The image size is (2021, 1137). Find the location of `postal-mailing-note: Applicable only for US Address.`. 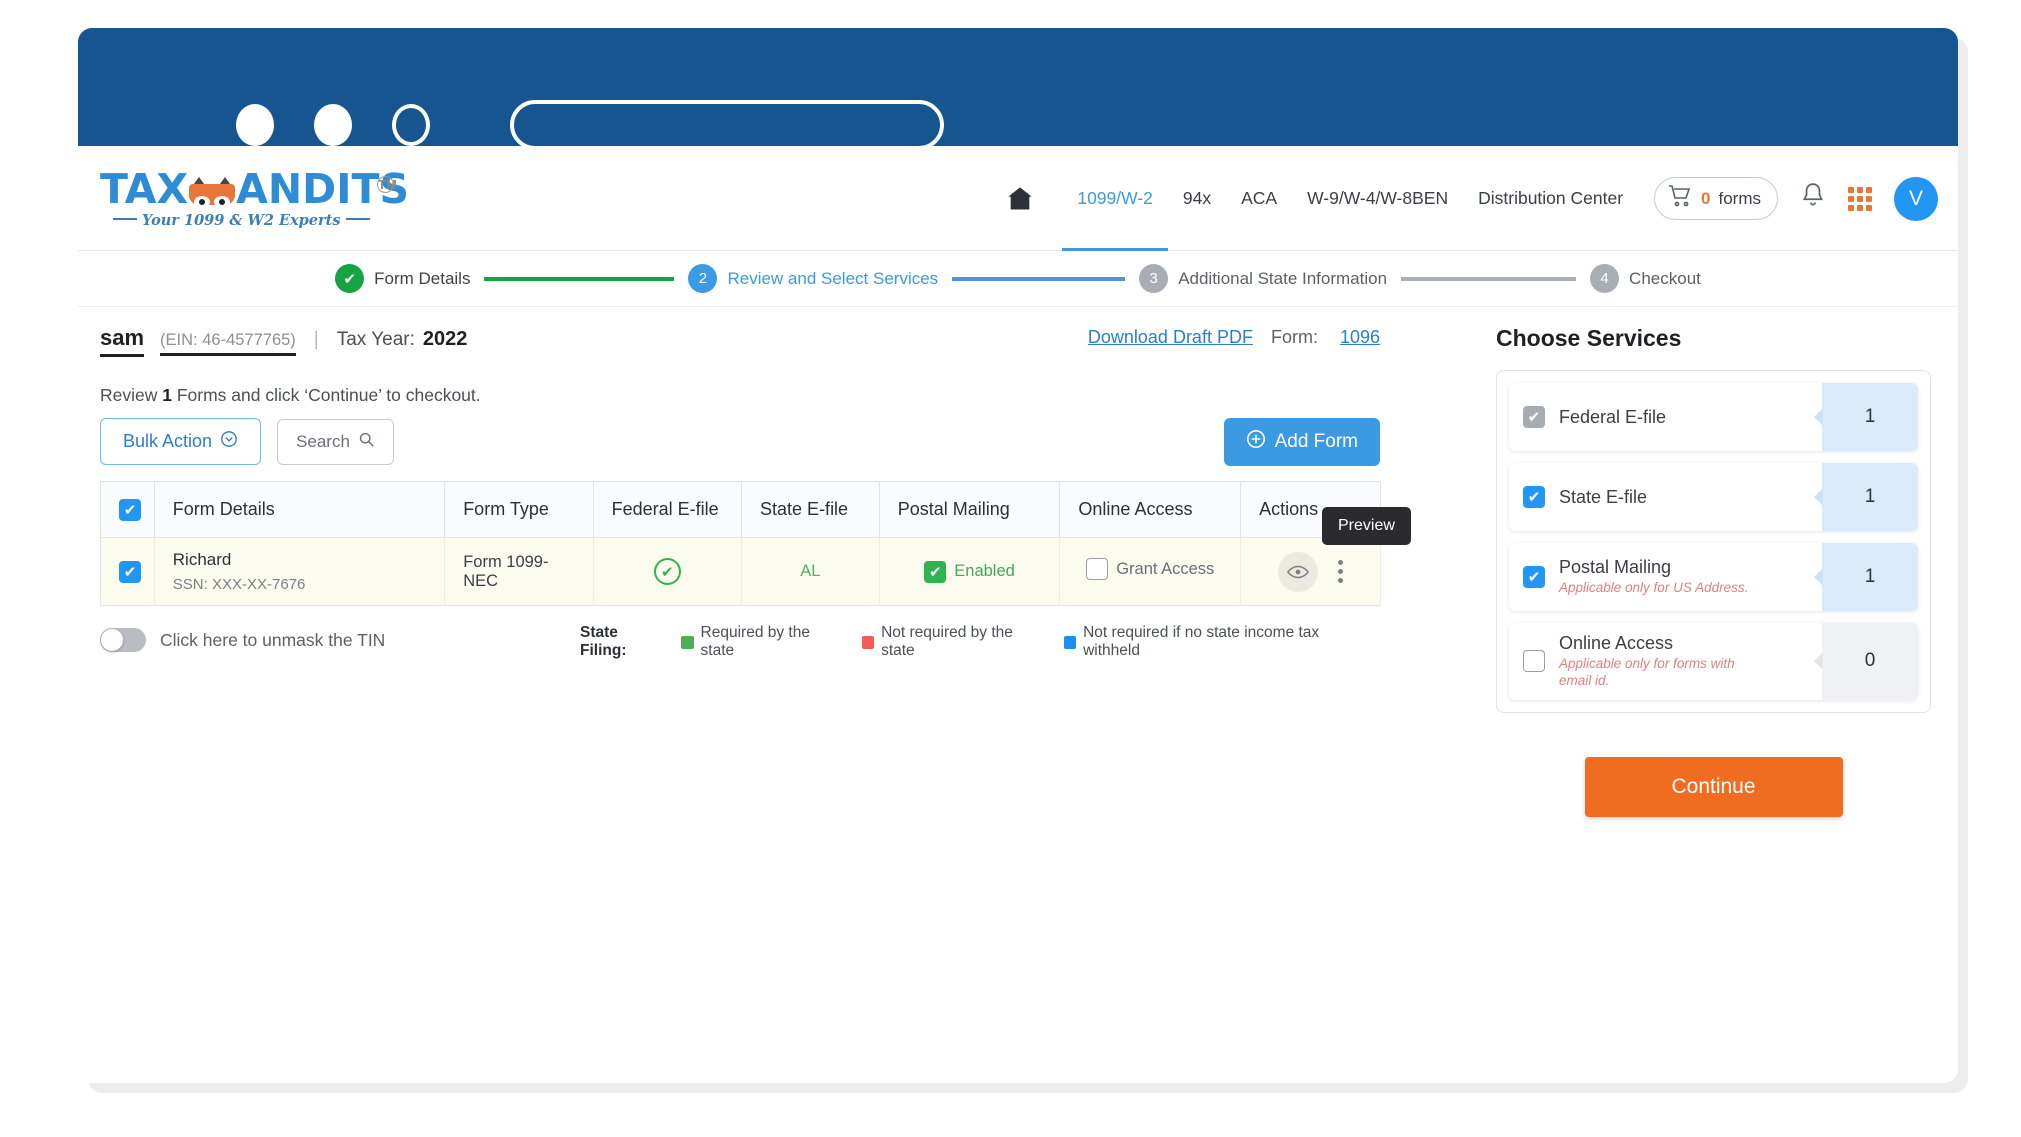

postal-mailing-note: Applicable only for US Address. is located at coordinates (1654, 588).